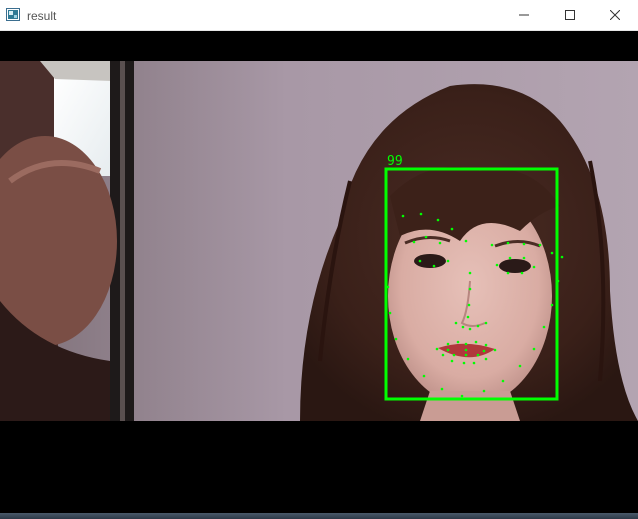 This screenshot has width=638, height=519. I want to click on title-bar: result, so click(319, 15).